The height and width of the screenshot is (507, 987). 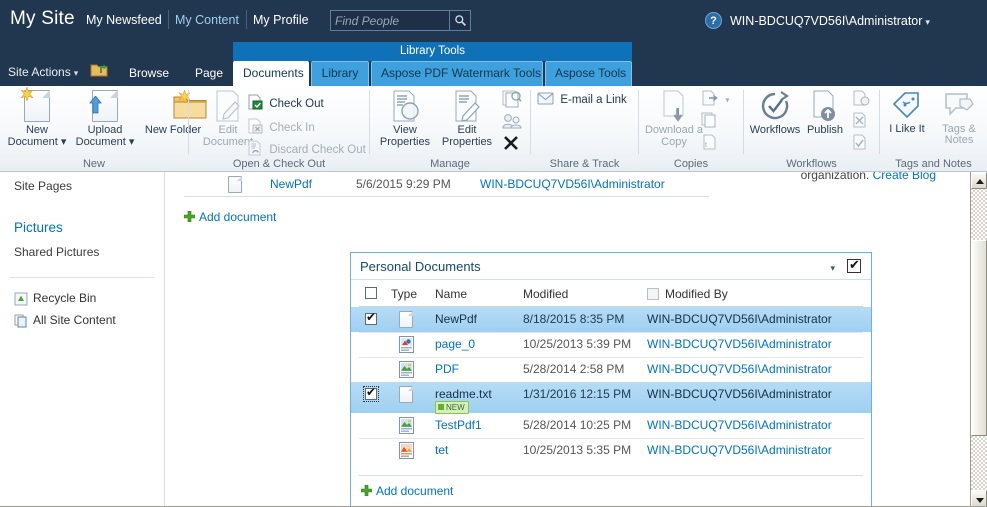 I want to click on manage-workflow-button, so click(x=862, y=144).